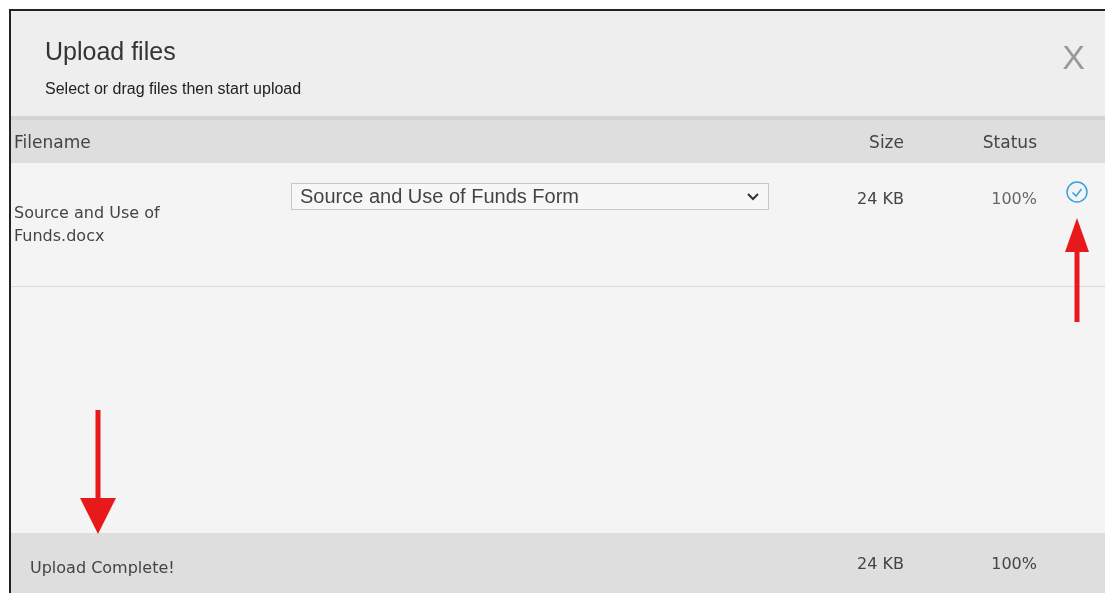  Describe the element at coordinates (530, 196) in the screenshot. I see `document-type-dropdown: Source and Use of Funds Form` at that location.